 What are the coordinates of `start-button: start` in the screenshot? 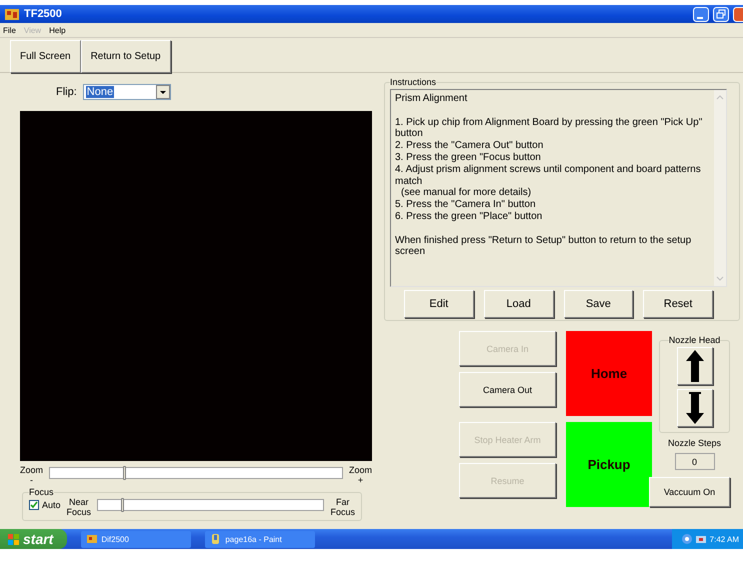 It's located at (34, 539).